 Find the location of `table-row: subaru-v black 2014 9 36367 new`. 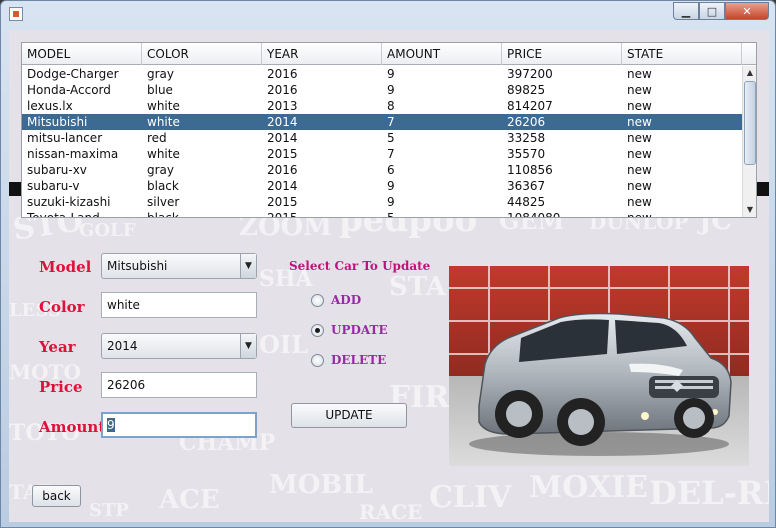

table-row: subaru-v black 2014 9 36367 new is located at coordinates (382, 186).